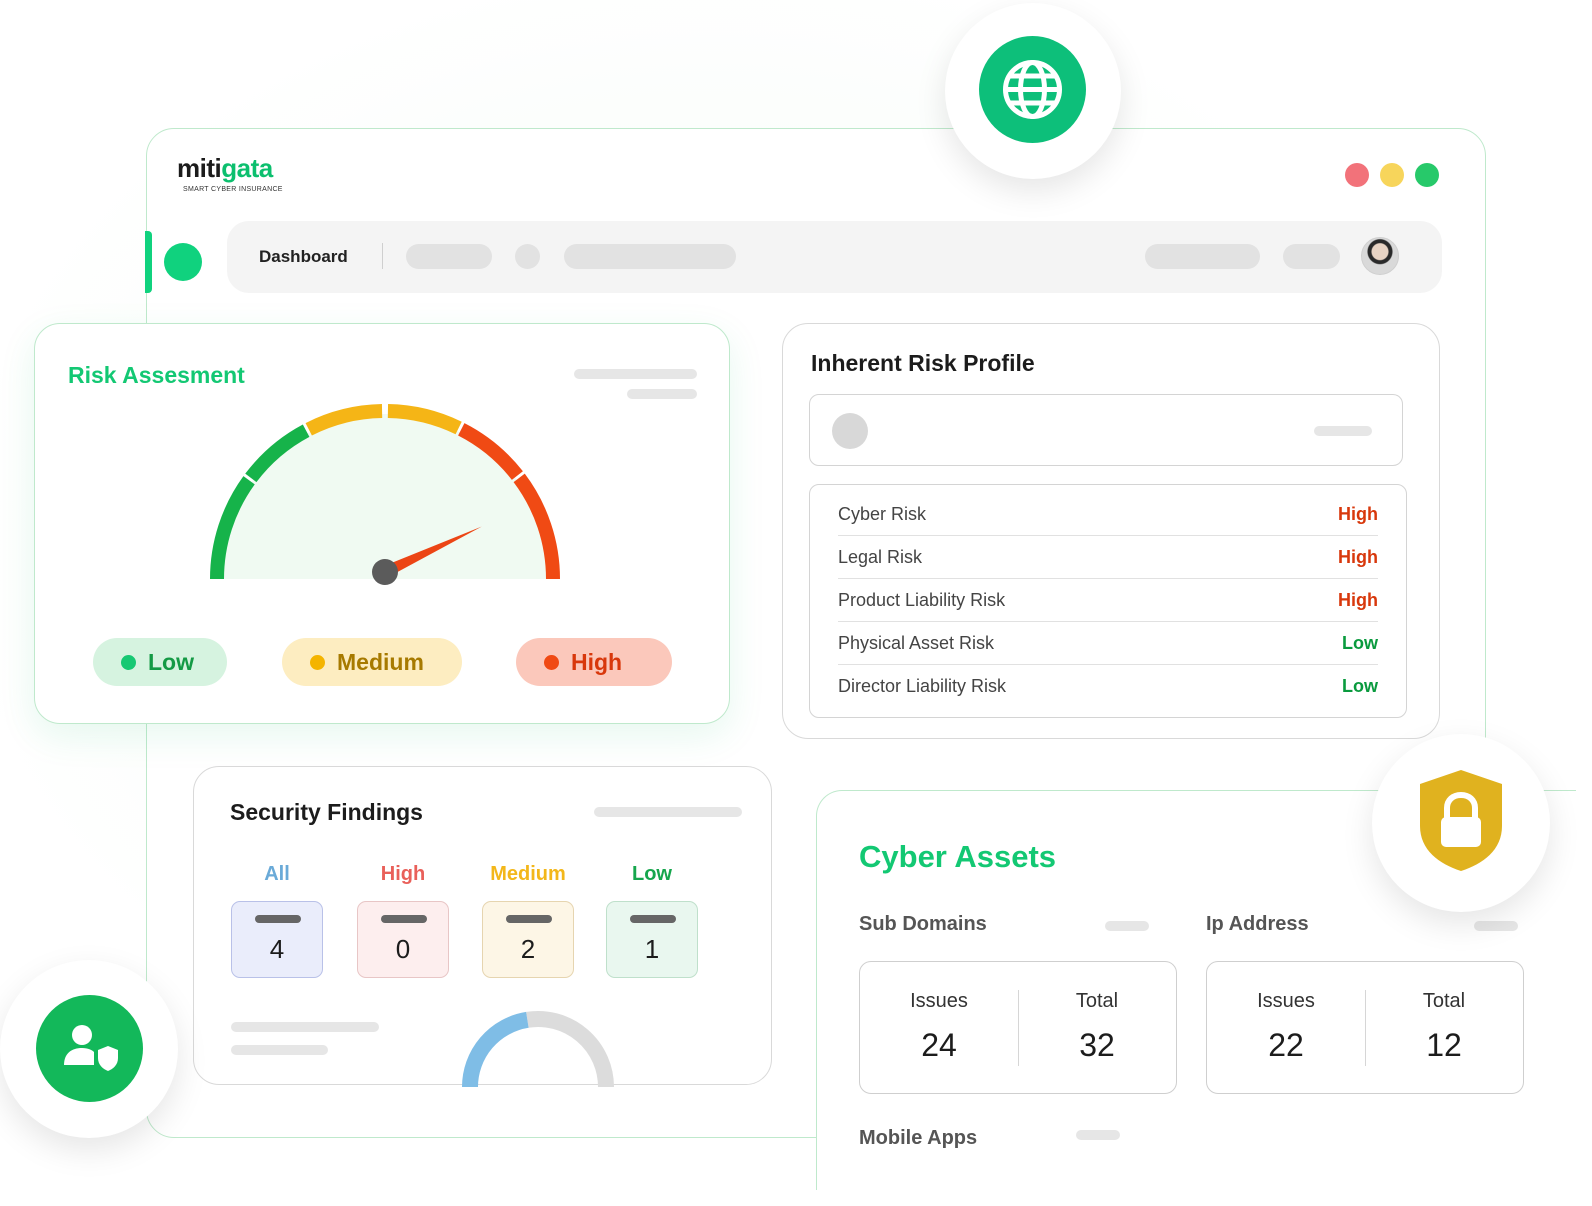 The height and width of the screenshot is (1206, 1592). I want to click on risk-gauge, so click(385, 494).